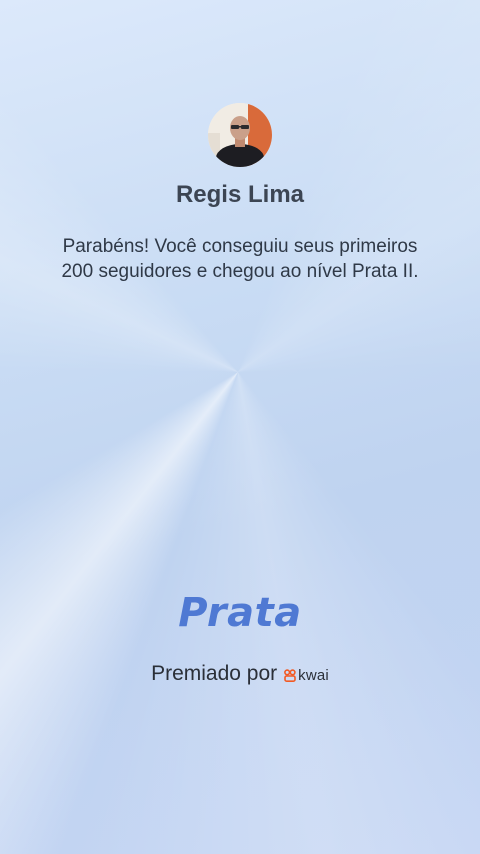 This screenshot has width=480, height=854. I want to click on user-name: Regis Lima, so click(240, 194).